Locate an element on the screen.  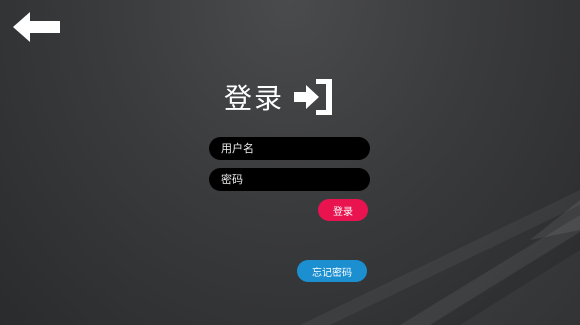
password-input is located at coordinates (289, 179).